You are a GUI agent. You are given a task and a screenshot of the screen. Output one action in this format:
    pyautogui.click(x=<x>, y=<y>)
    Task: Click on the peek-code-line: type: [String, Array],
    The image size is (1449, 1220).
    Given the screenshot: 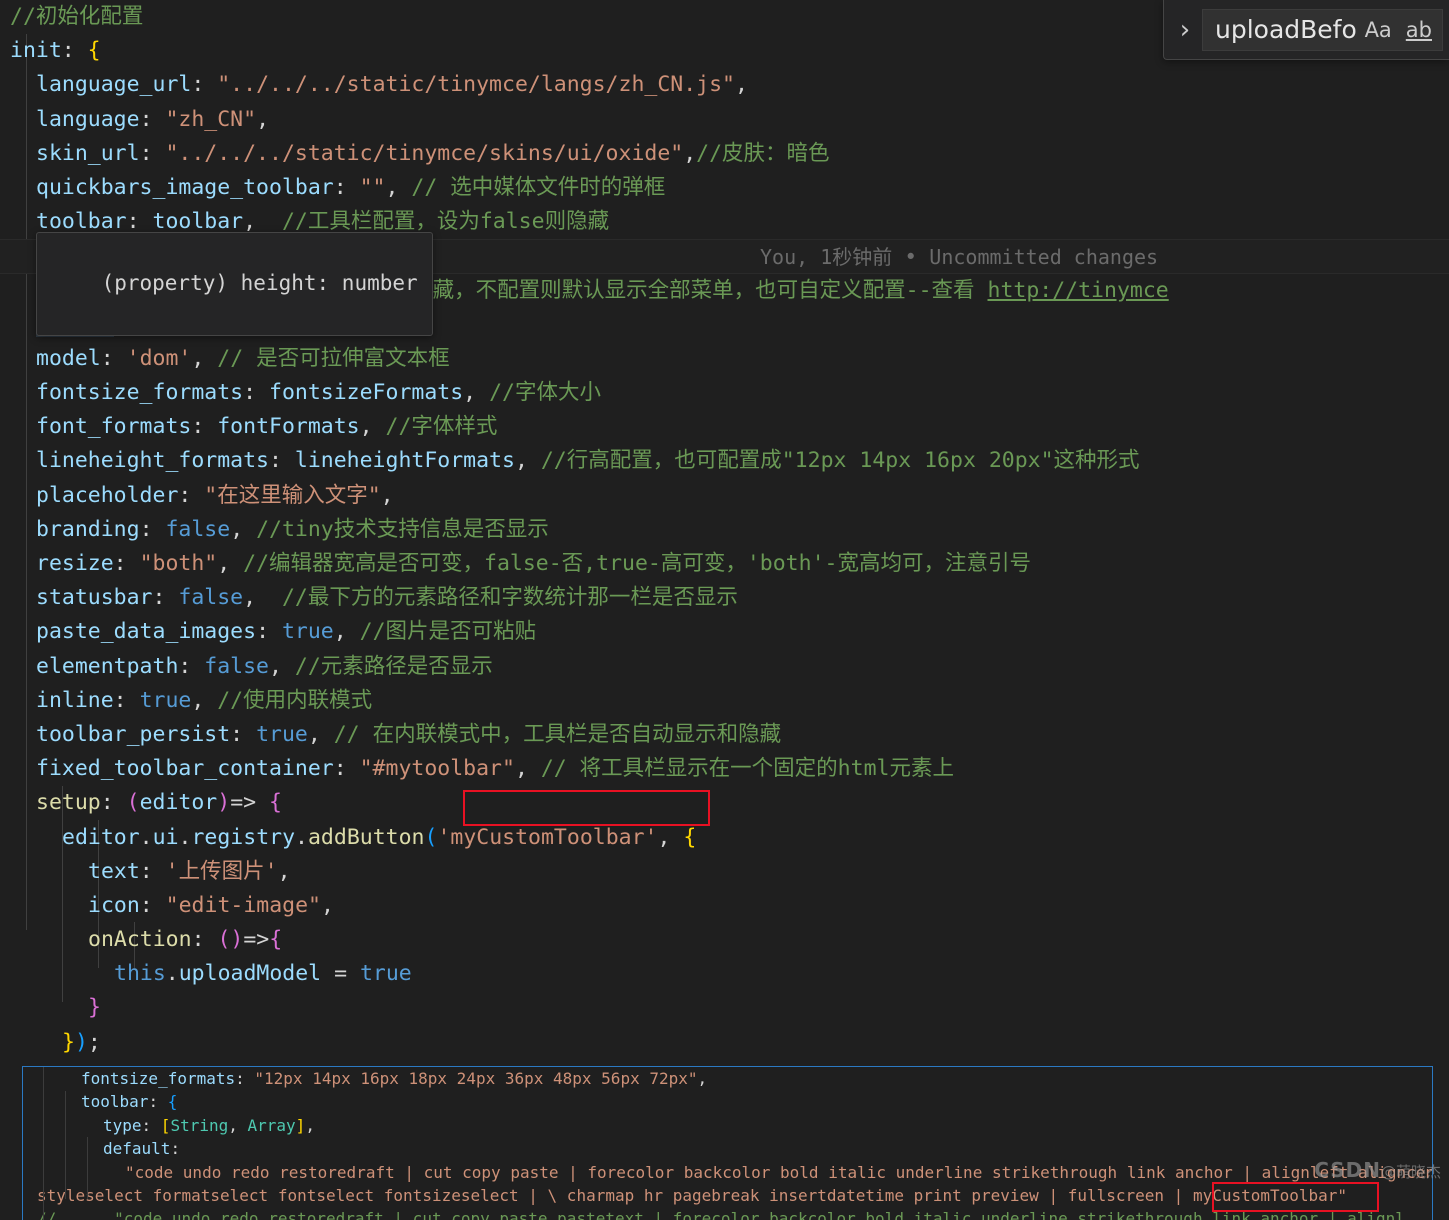 What is the action you would take?
    pyautogui.click(x=727, y=1125)
    